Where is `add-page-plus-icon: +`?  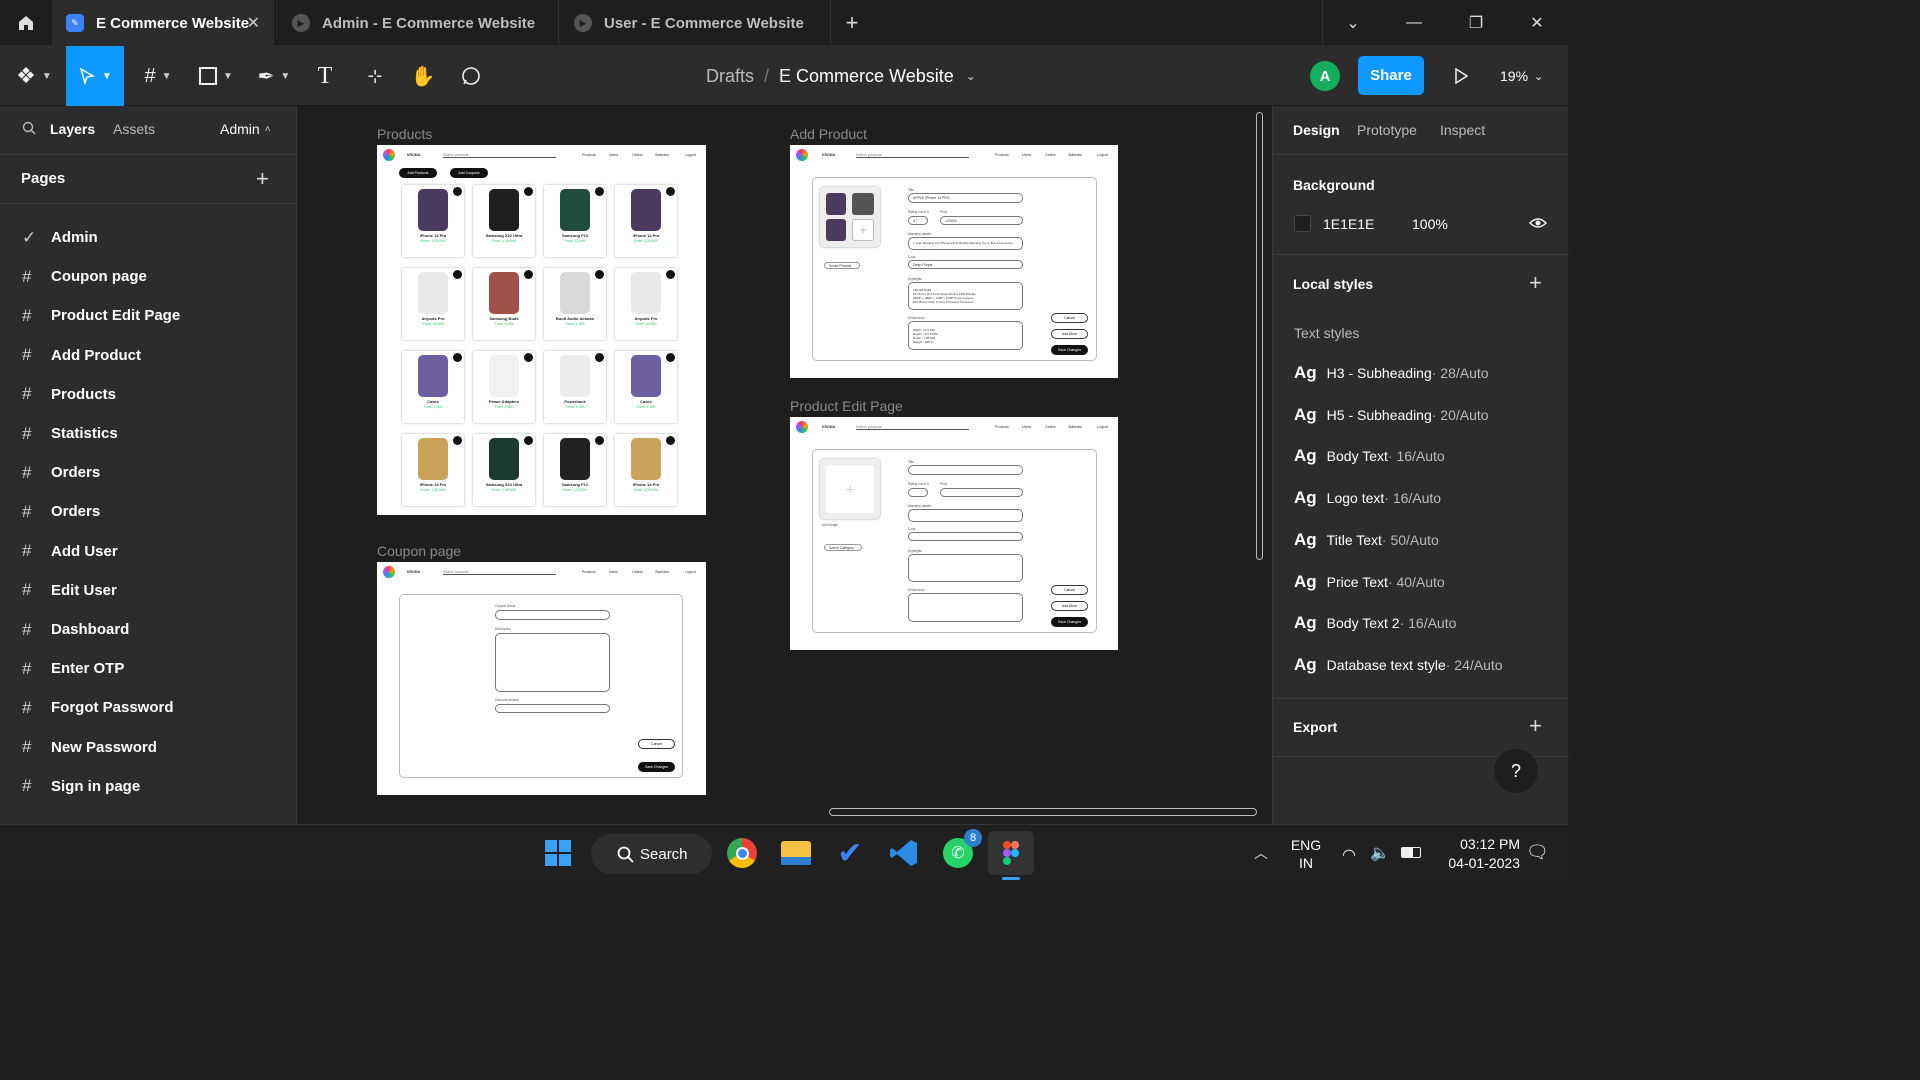 add-page-plus-icon: + is located at coordinates (262, 179).